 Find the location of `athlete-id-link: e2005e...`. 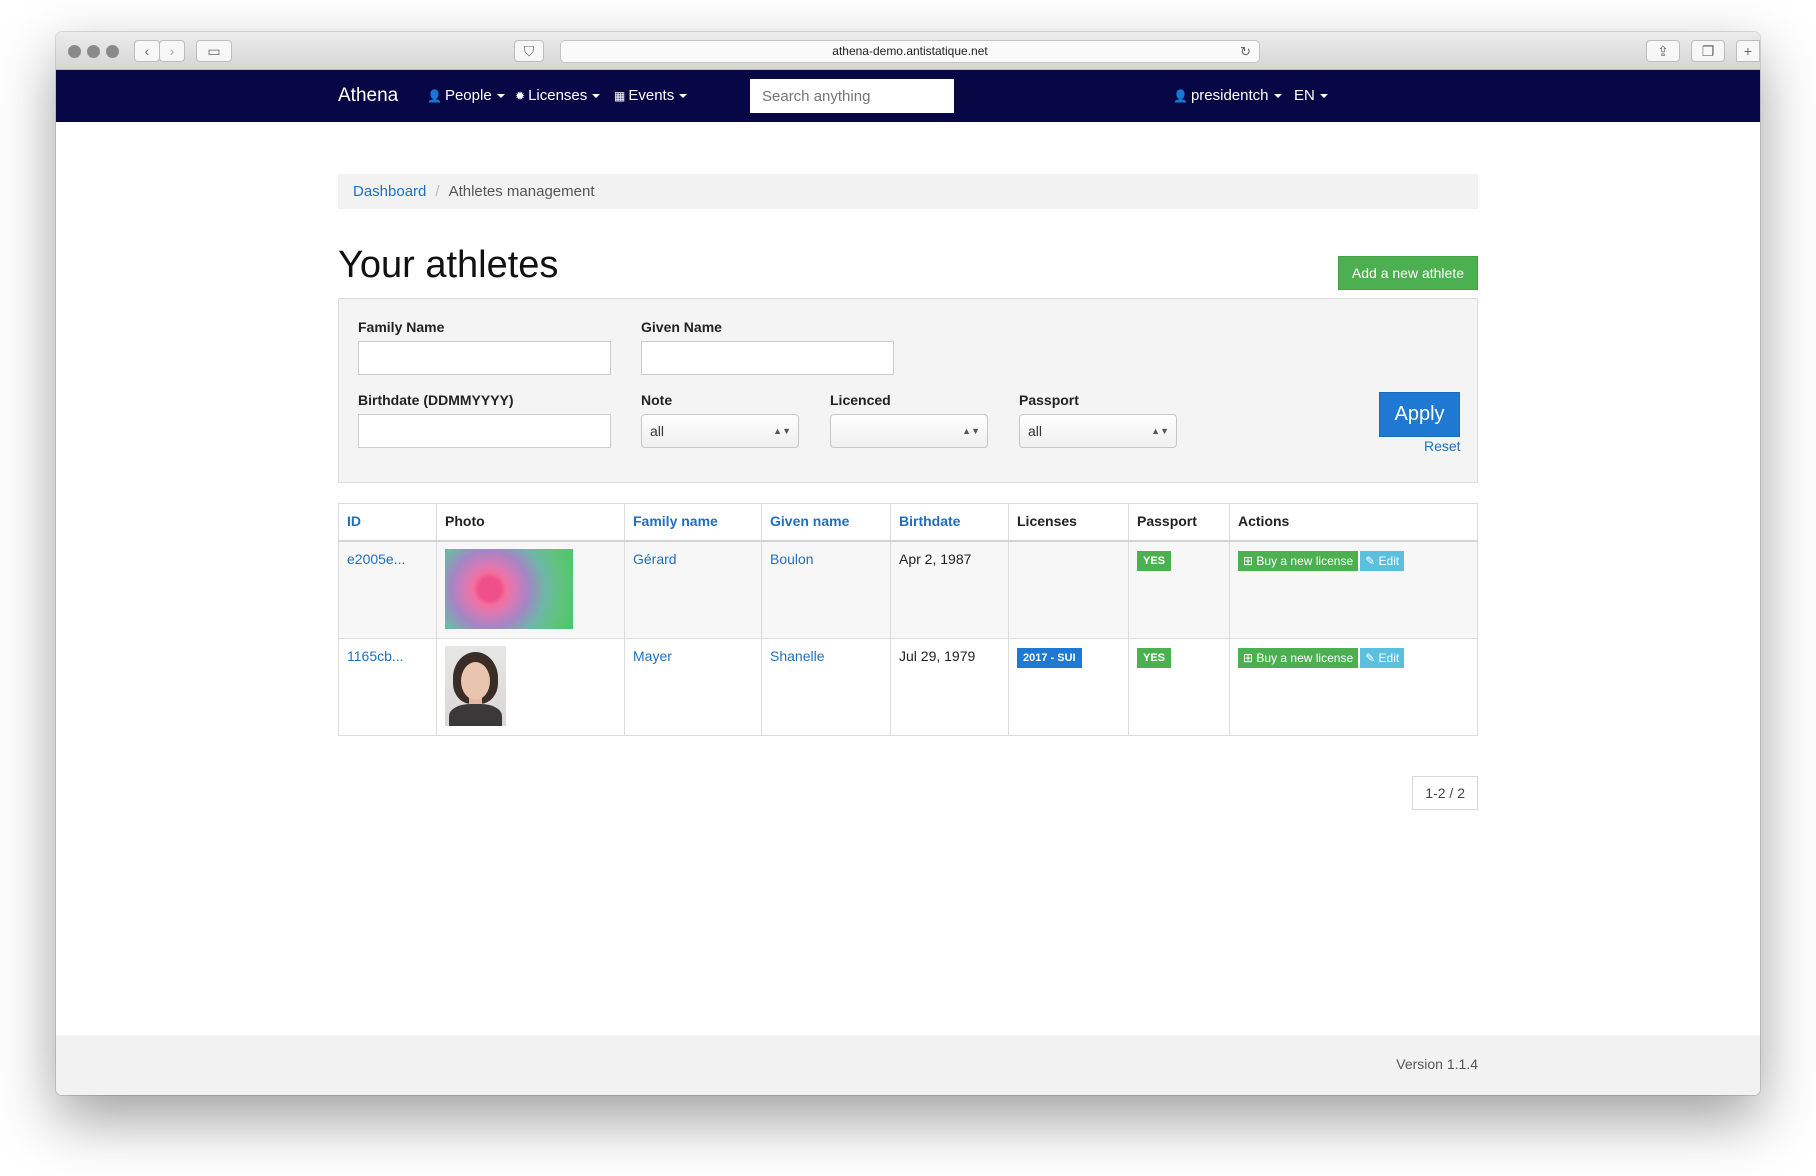

athlete-id-link: e2005e... is located at coordinates (376, 559).